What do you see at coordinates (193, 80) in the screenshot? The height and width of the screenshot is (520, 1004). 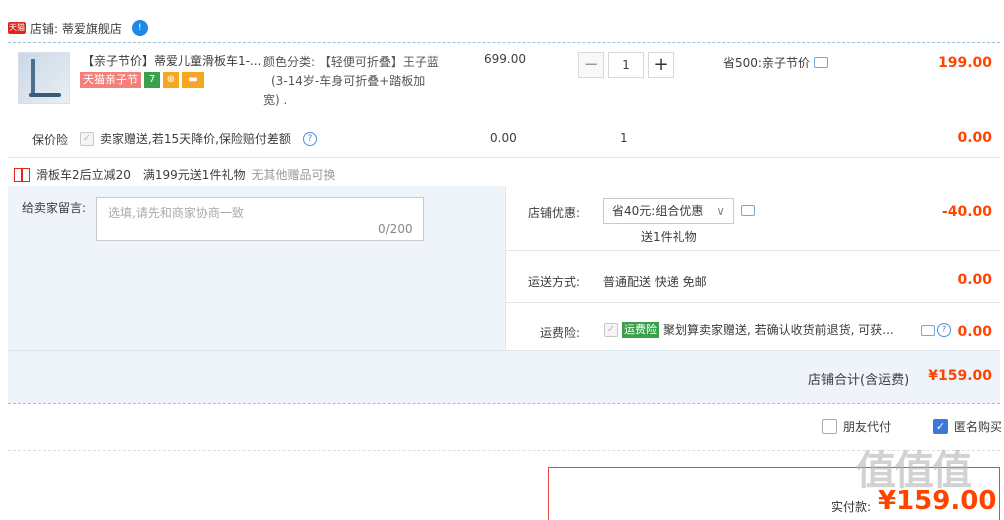 I see `credit-card-icon: ▬` at bounding box center [193, 80].